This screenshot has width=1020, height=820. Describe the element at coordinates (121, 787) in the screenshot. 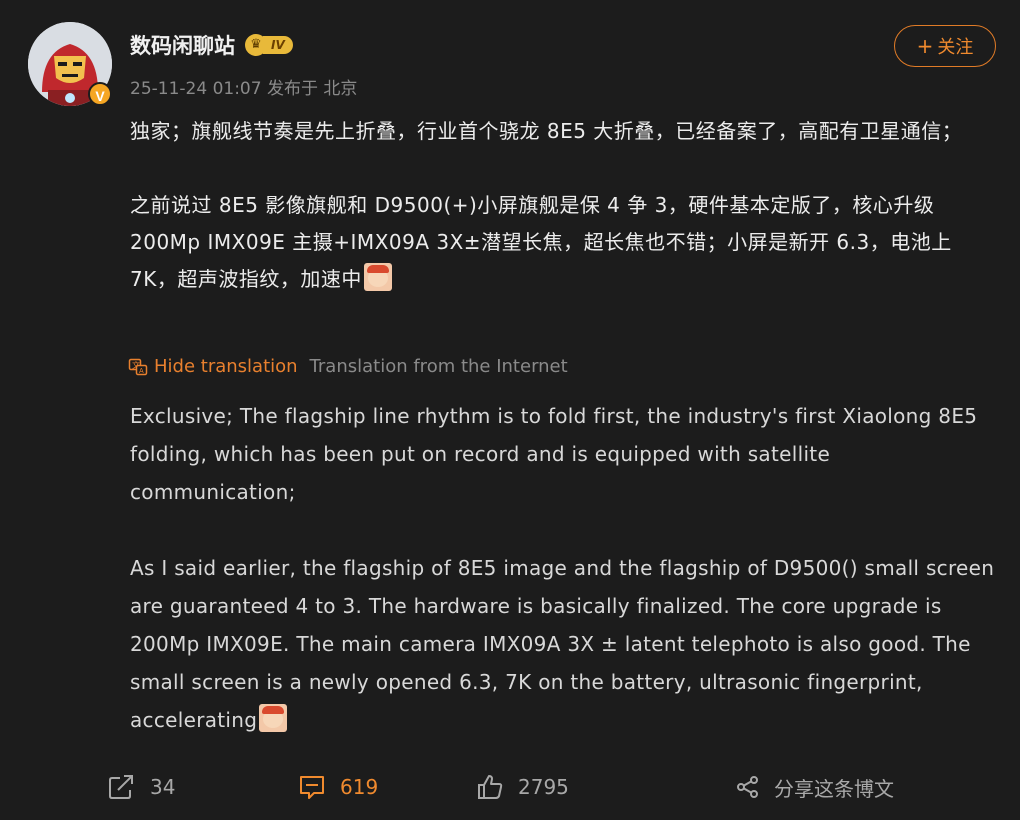

I see `repost-icon` at that location.